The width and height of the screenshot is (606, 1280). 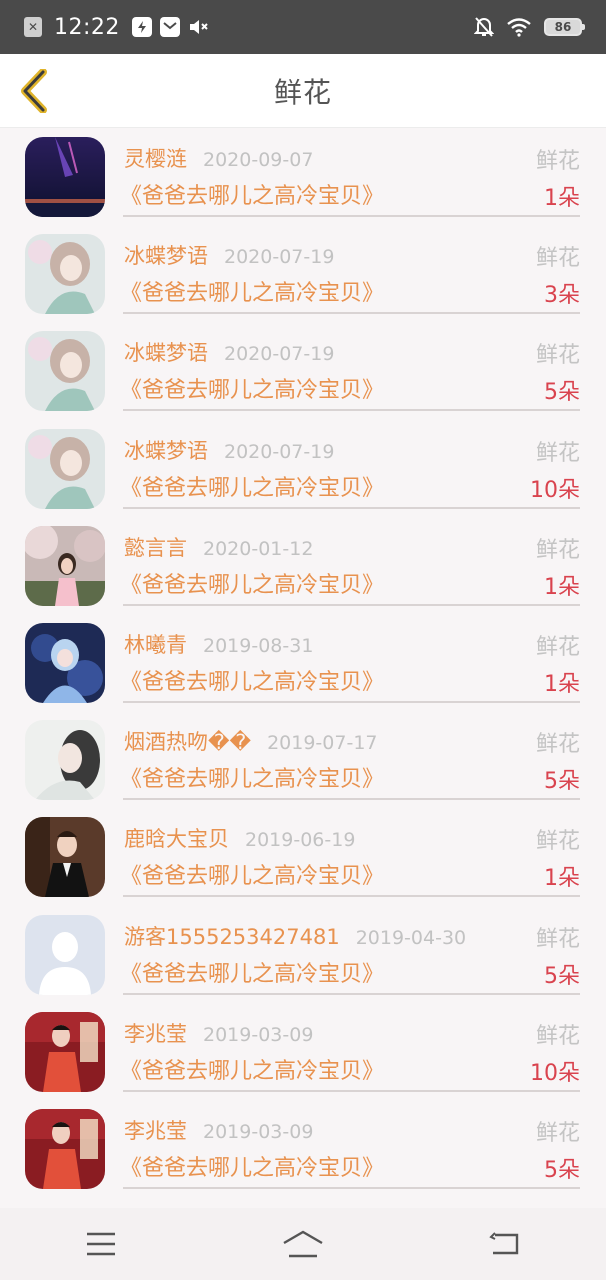 What do you see at coordinates (240, 839) in the screenshot?
I see `sender-name: 鹿晗大宝贝 2019-06-19` at bounding box center [240, 839].